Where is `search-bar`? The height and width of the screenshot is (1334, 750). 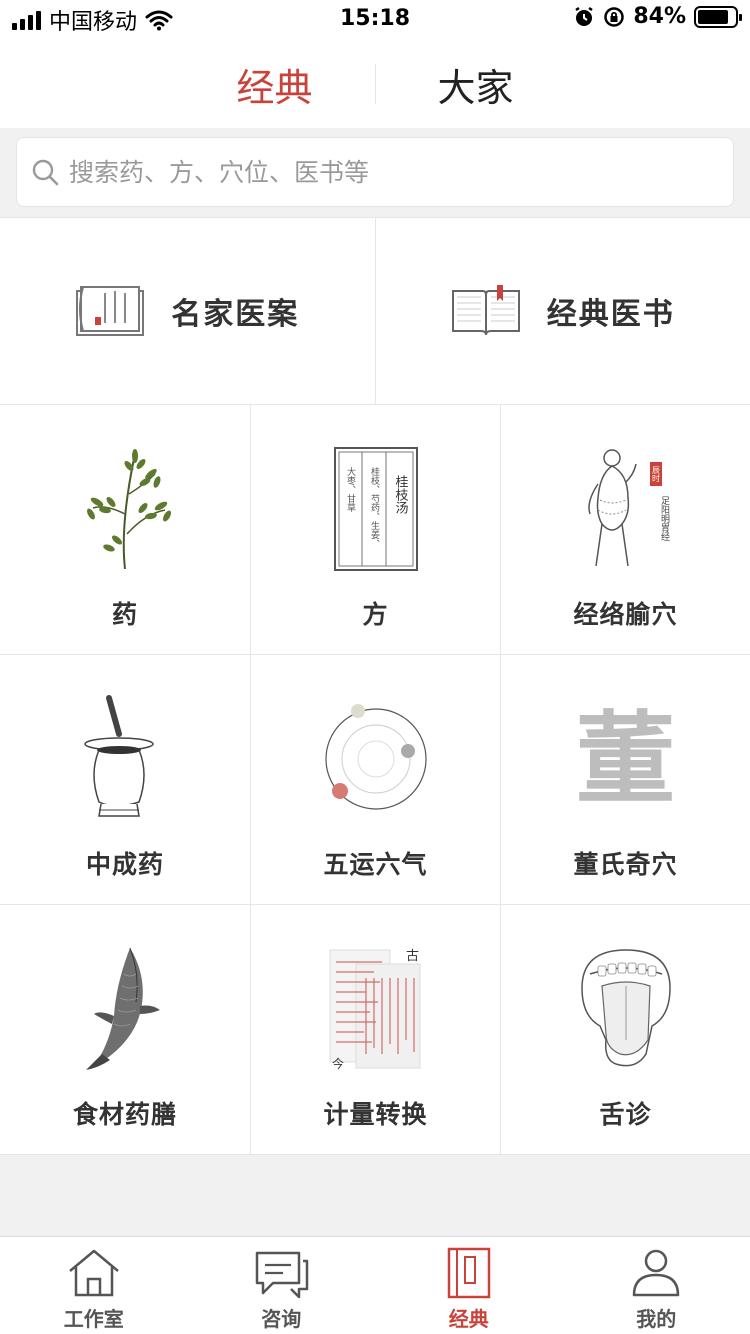
search-bar is located at coordinates (375, 172).